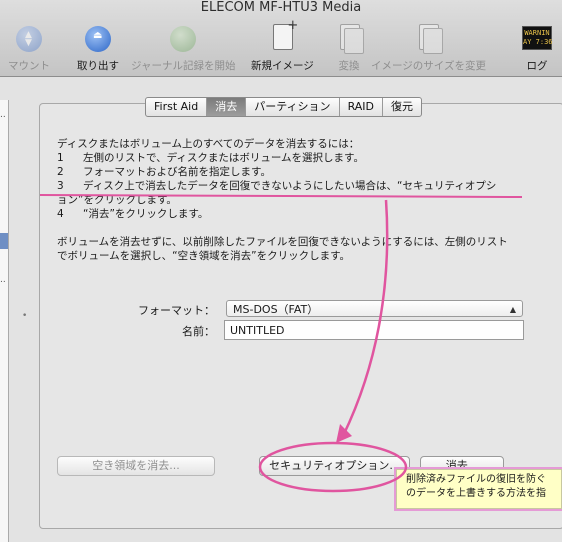  I want to click on annotation-arrow, so click(365, 318).